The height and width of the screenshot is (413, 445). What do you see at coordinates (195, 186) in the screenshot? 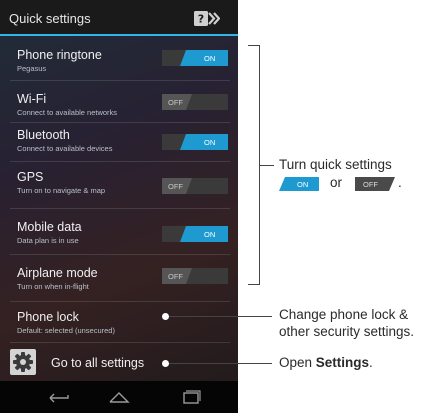
I see `gps-toggle: OFF` at bounding box center [195, 186].